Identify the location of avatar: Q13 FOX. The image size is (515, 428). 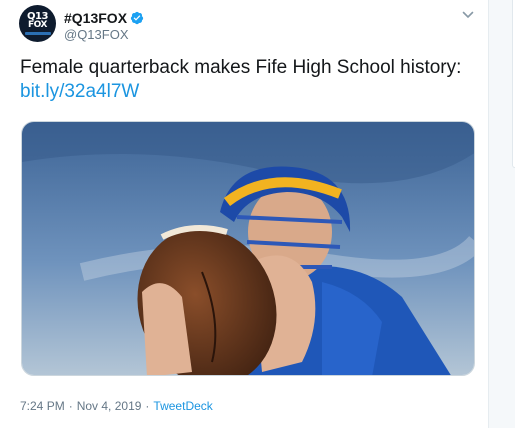
(37, 23).